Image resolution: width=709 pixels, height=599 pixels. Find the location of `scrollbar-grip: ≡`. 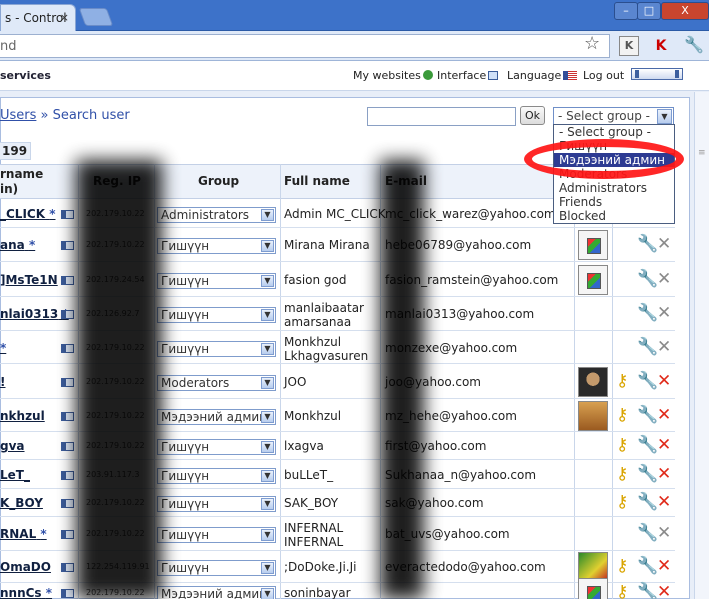

scrollbar-grip: ≡ is located at coordinates (702, 153).